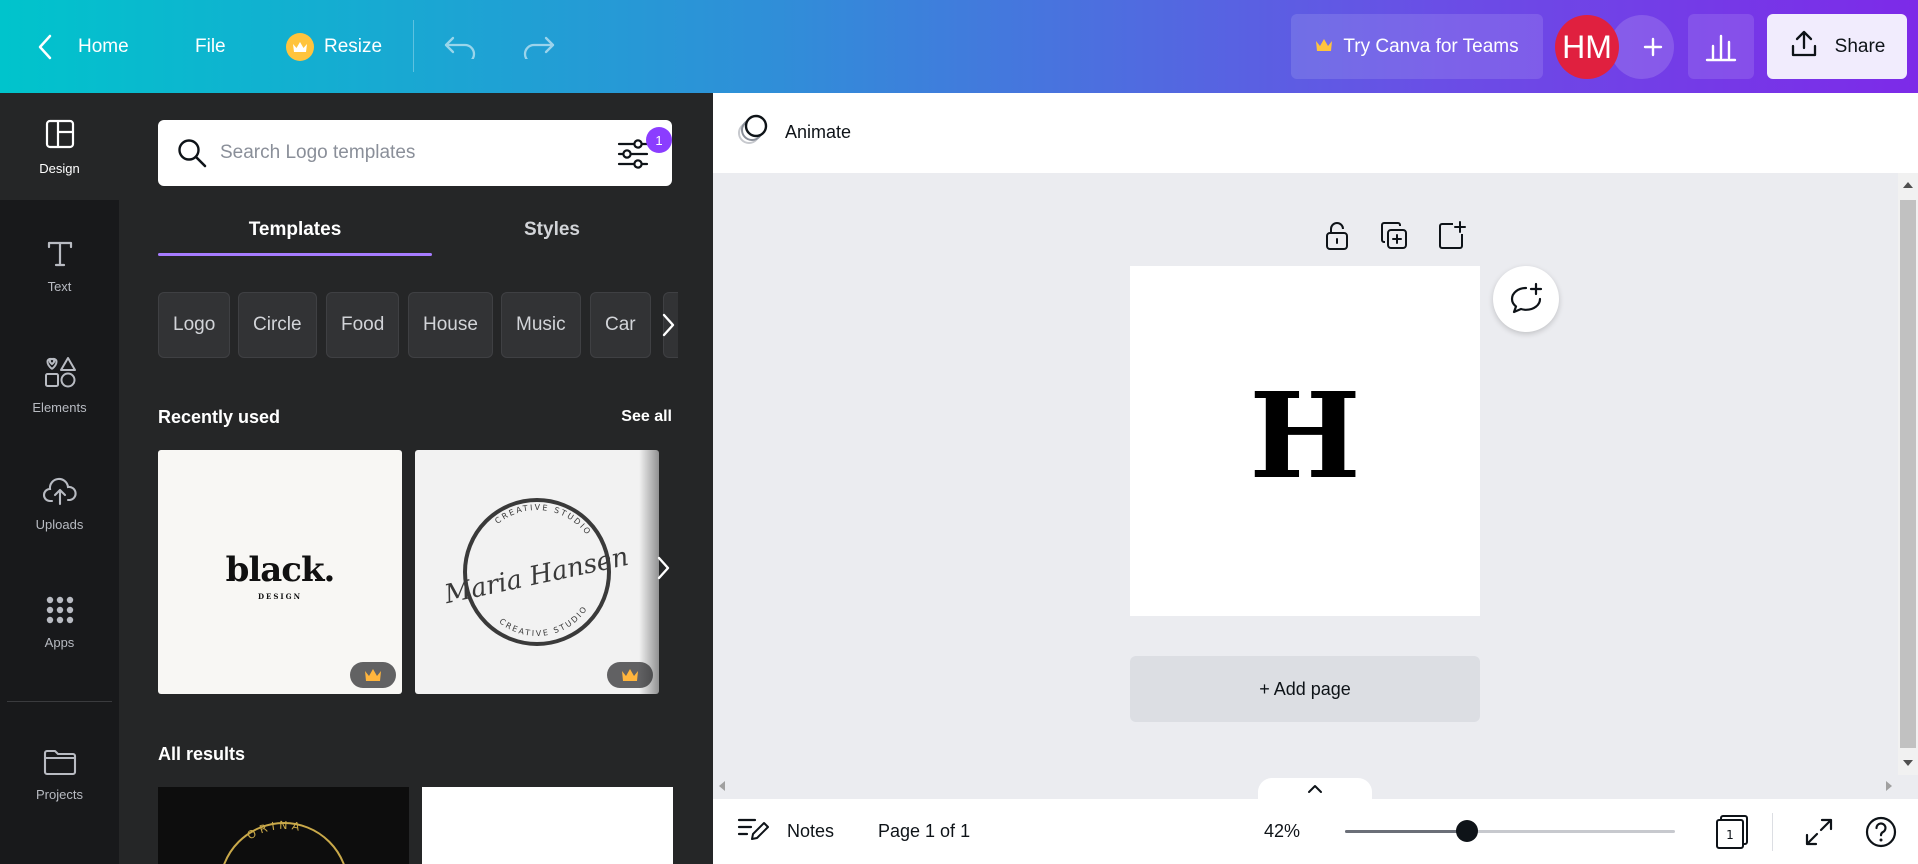 The image size is (1918, 864). What do you see at coordinates (45, 46) in the screenshot?
I see `back-chevron-icon` at bounding box center [45, 46].